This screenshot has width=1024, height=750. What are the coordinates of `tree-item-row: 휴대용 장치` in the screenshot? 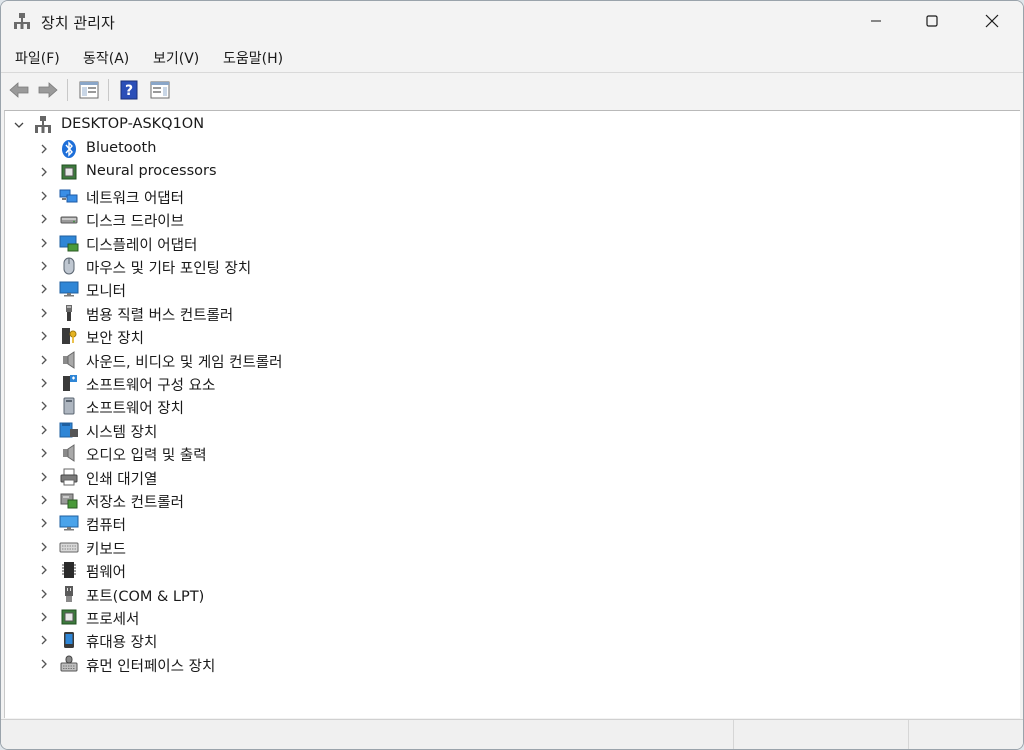 It's located at (205, 640).